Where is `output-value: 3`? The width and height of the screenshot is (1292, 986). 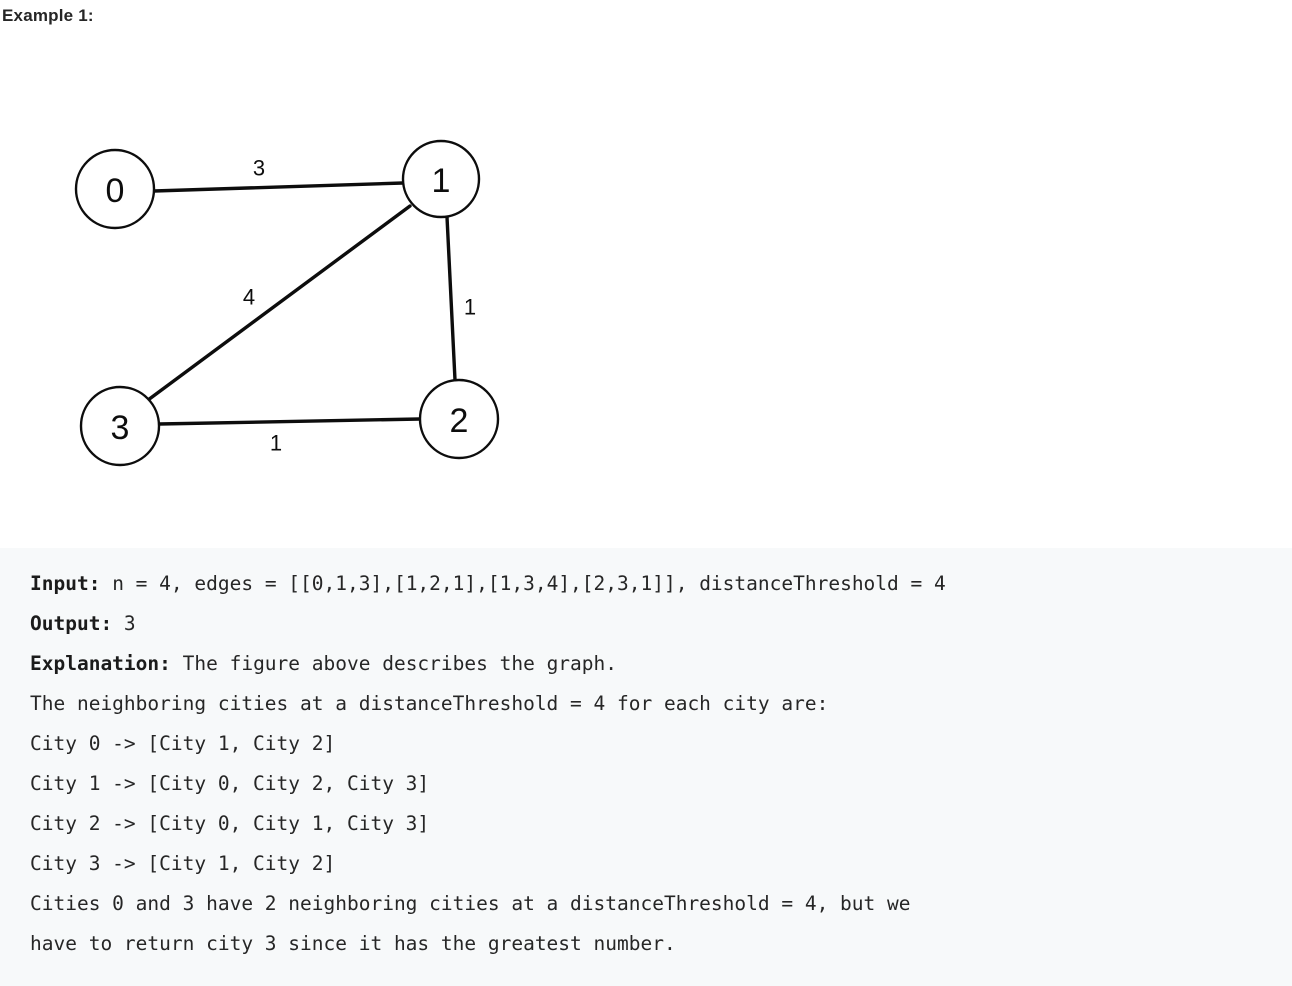 output-value: 3 is located at coordinates (124, 623).